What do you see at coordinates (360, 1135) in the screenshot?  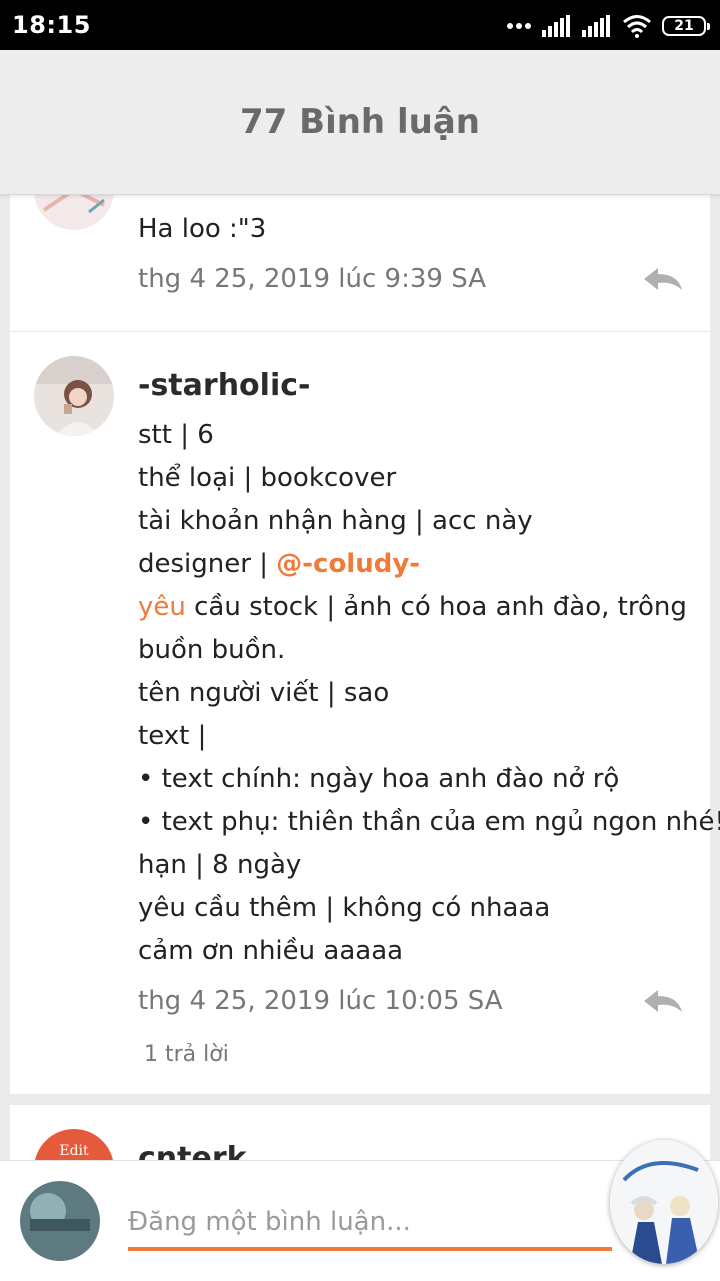 I see `comment-card: Edit cnterk` at bounding box center [360, 1135].